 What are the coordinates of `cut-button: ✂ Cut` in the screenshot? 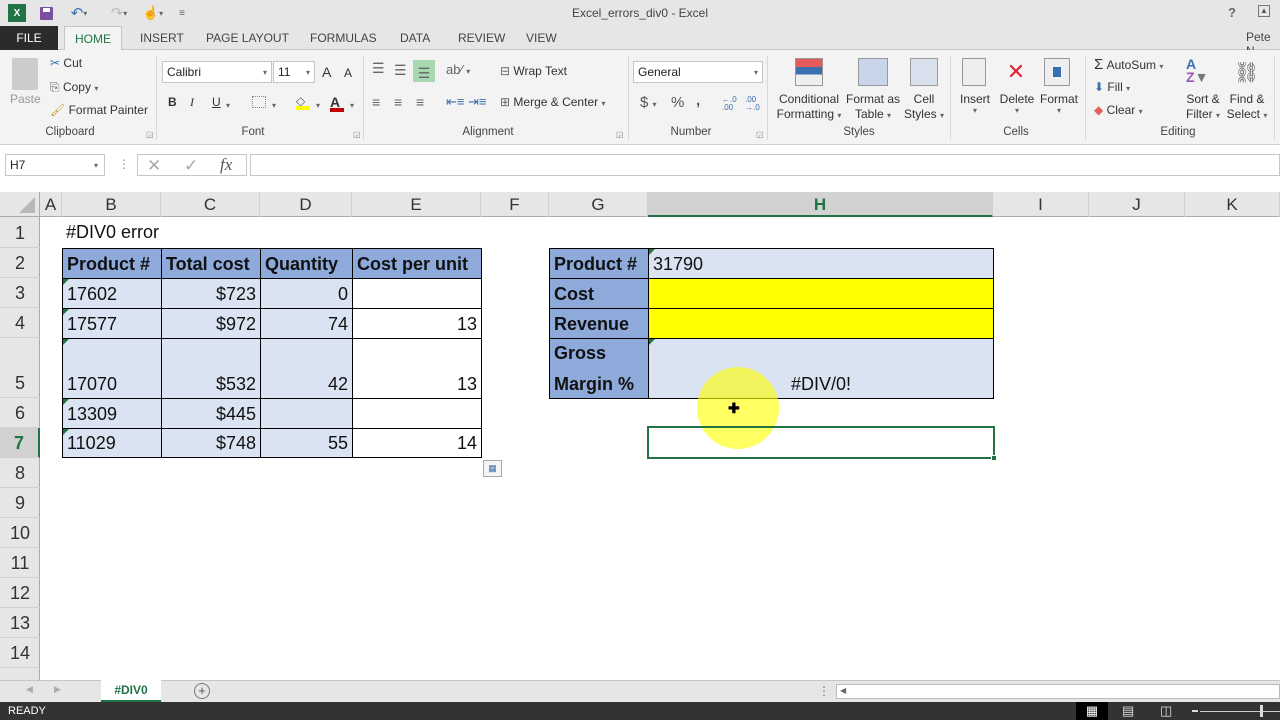 It's located at (66, 63).